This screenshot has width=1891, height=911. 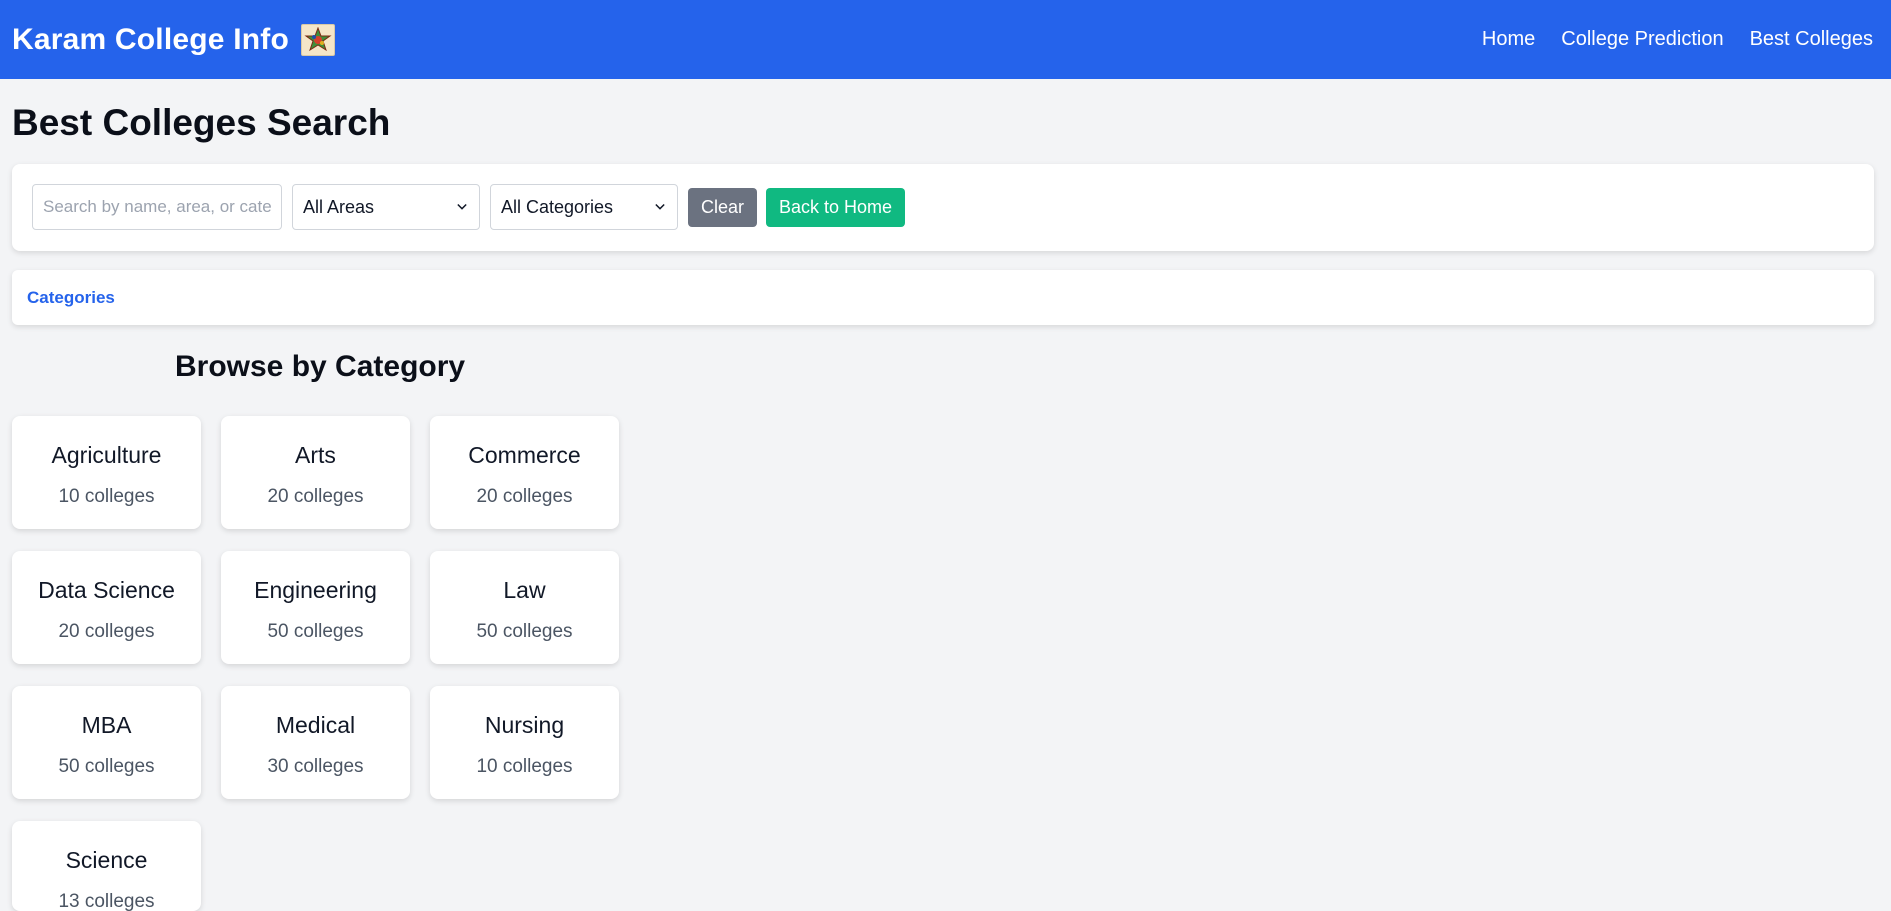 What do you see at coordinates (1642, 39) in the screenshot?
I see `nav-college-prediction-link: College Prediction` at bounding box center [1642, 39].